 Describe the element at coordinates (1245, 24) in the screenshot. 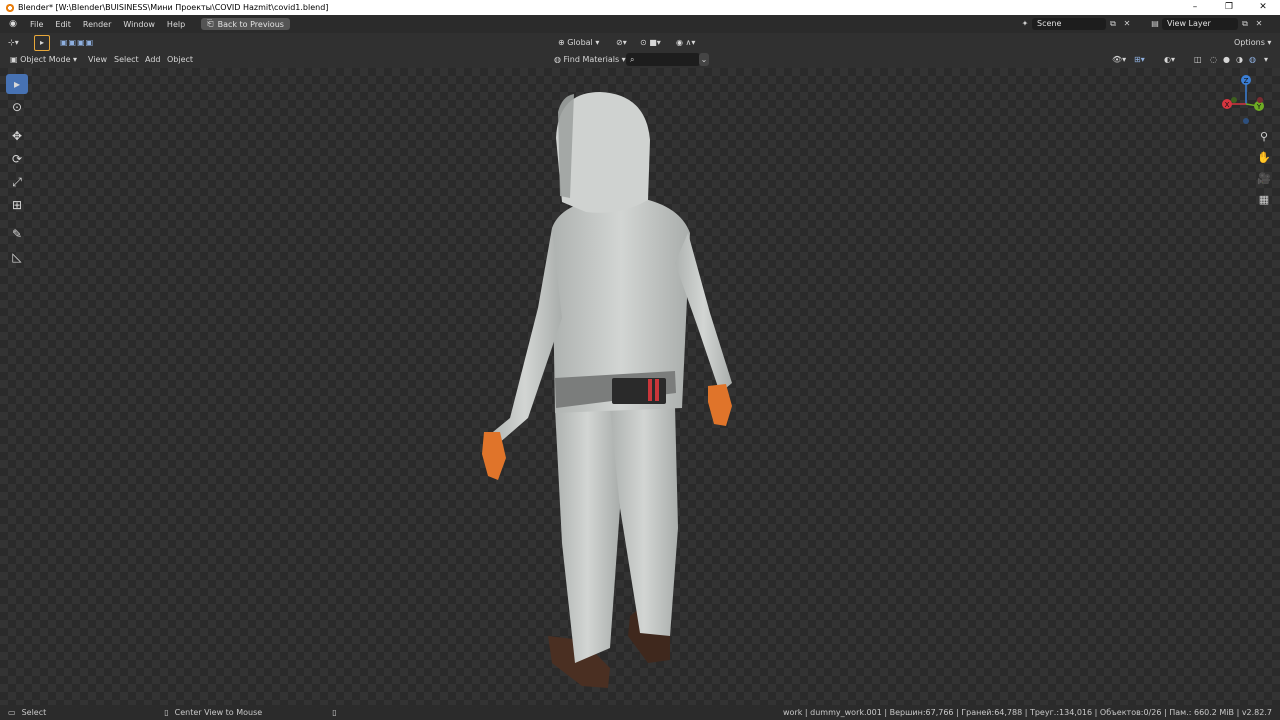

I see `new-view-layer-icon: ⧉` at that location.